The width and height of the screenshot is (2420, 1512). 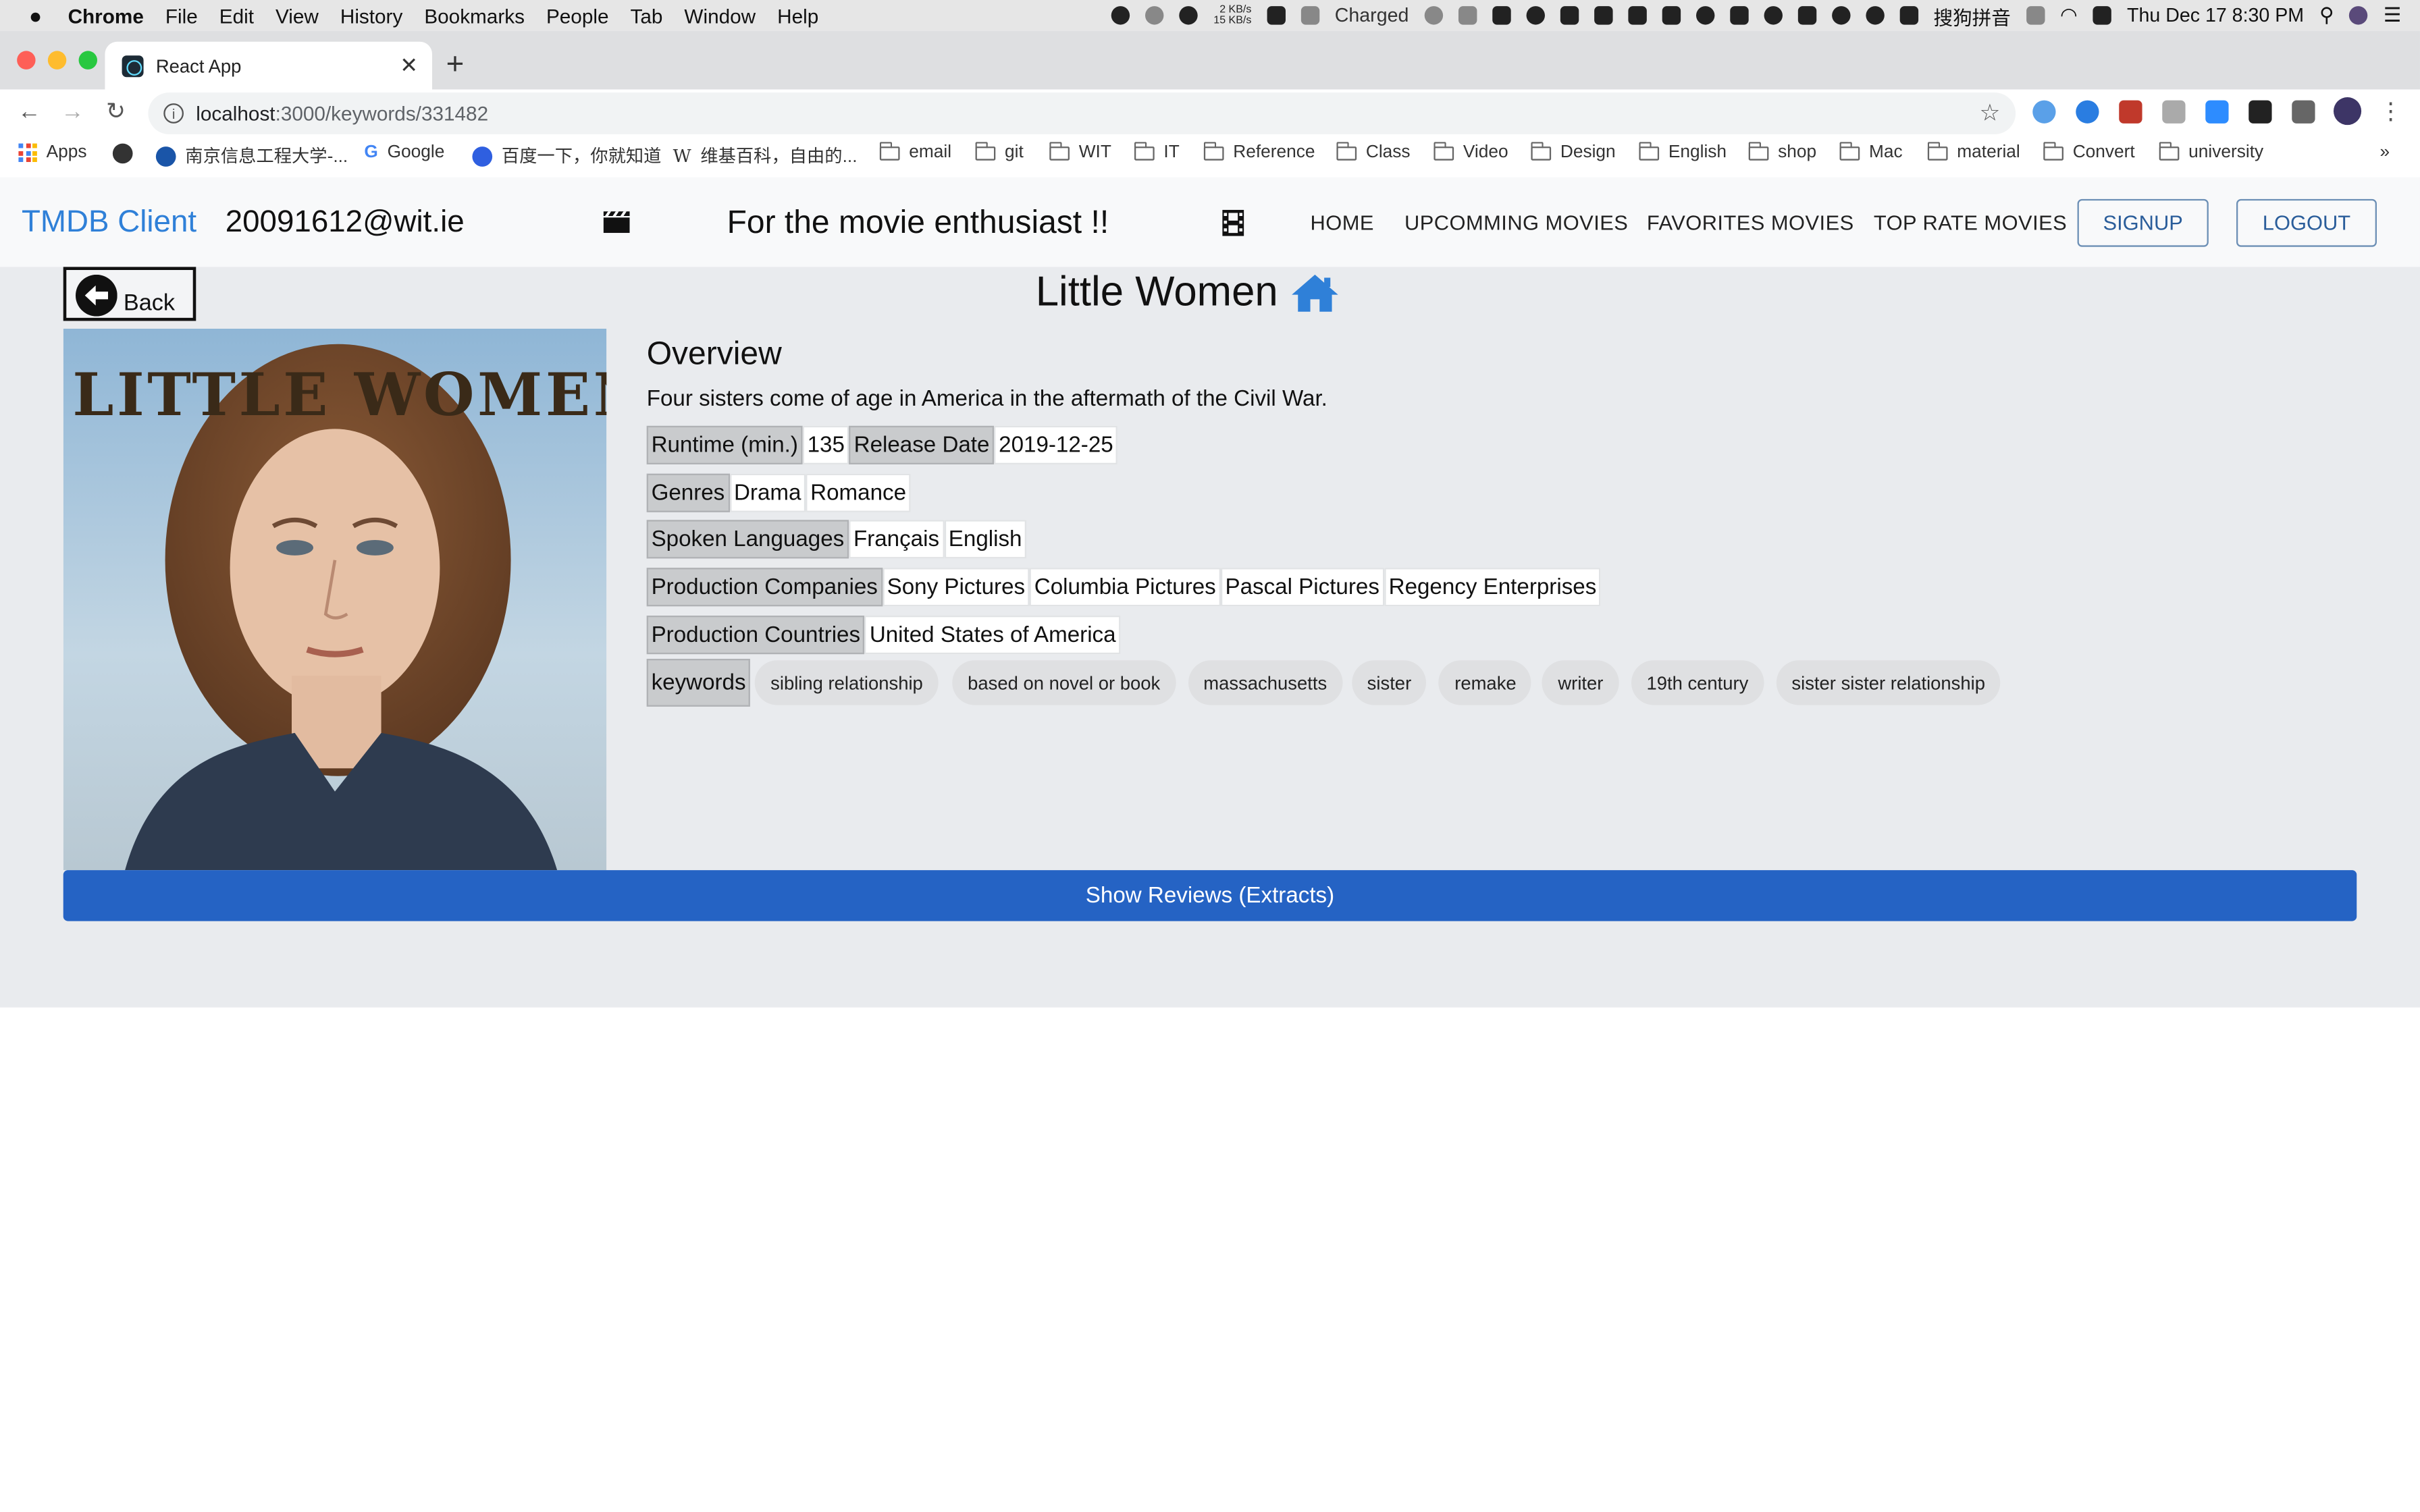 What do you see at coordinates (1682, 151) in the screenshot?
I see `bookmark-folder-english: English` at bounding box center [1682, 151].